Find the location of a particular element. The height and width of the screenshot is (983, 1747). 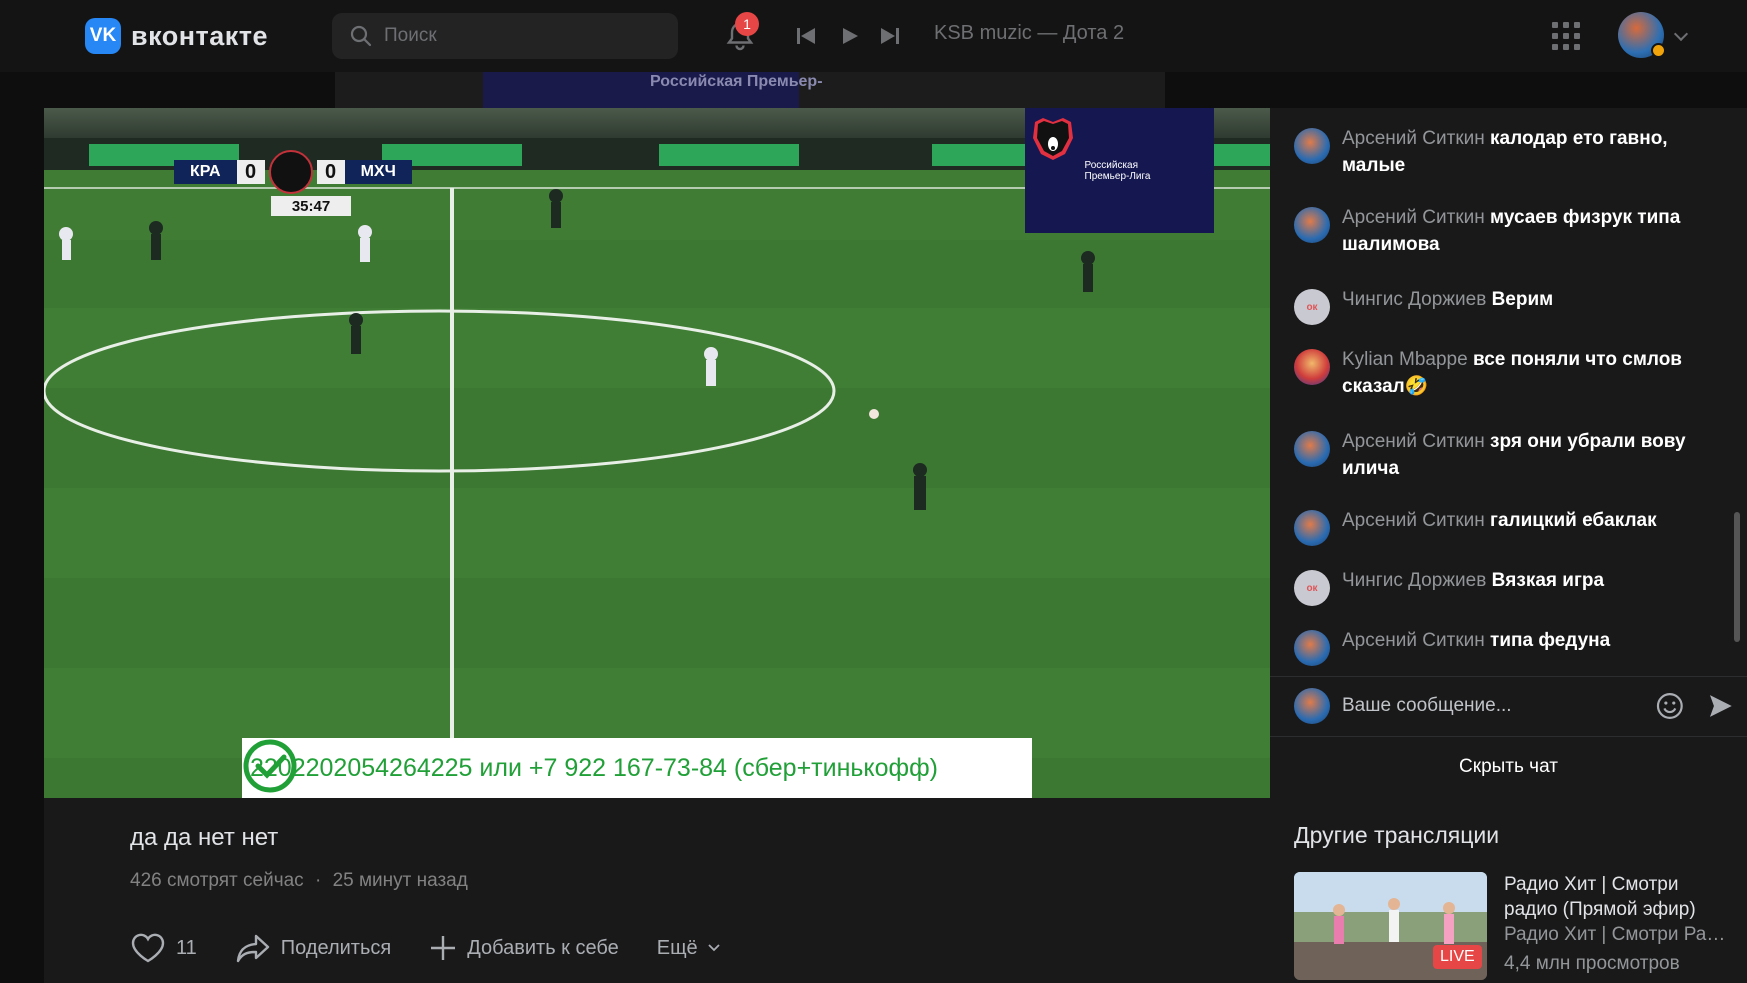

chevron-down-icon is located at coordinates (714, 948).